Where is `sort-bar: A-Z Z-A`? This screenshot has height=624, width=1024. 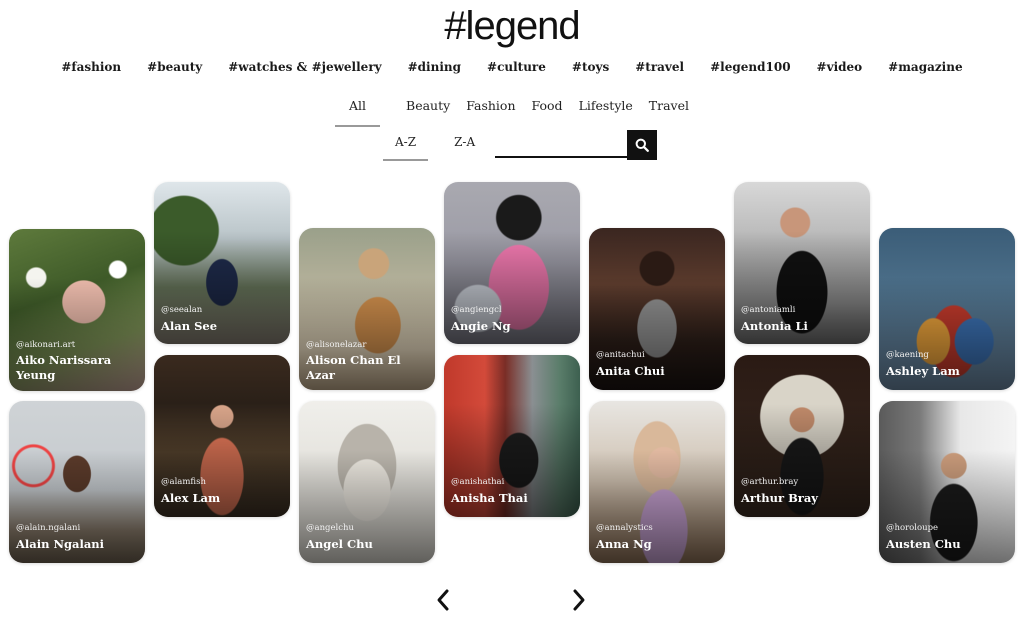 sort-bar: A-Z Z-A is located at coordinates (520, 145).